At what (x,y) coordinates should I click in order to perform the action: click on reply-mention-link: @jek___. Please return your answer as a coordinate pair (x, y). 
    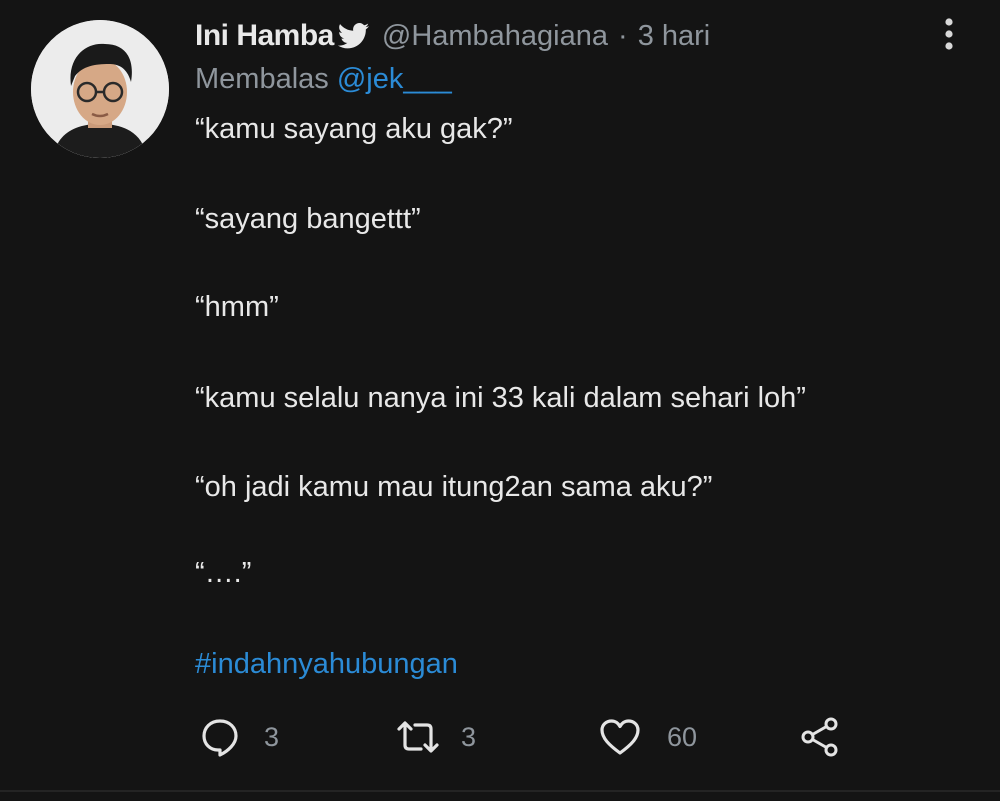
    Looking at the image, I should click on (394, 79).